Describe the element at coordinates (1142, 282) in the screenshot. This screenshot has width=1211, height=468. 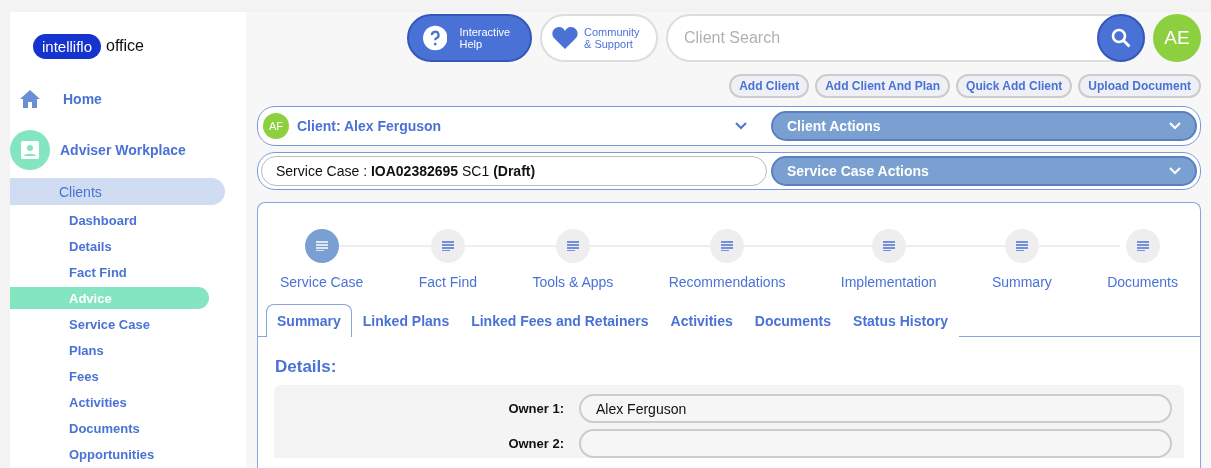
I see `step-label: Documents` at that location.